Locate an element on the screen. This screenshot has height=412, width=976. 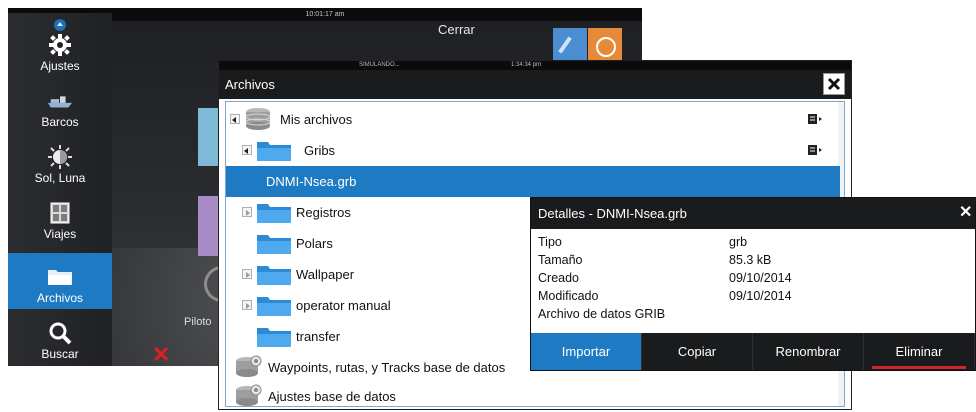
sidebar-item-label: Sol, Luna is located at coordinates (60, 178).